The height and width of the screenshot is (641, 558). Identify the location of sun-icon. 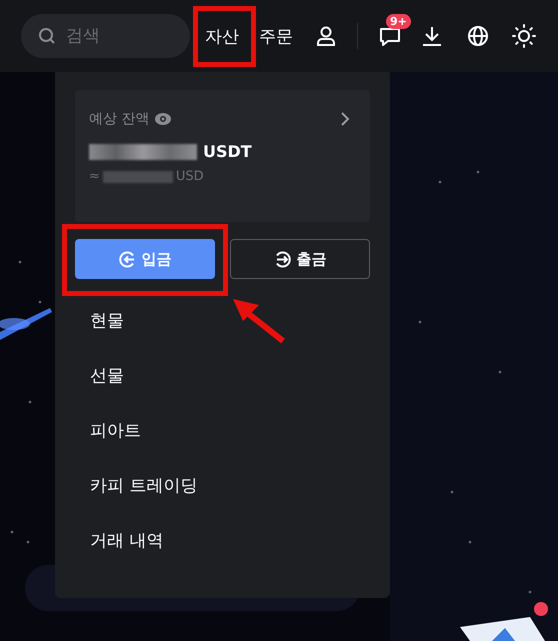
(524, 36).